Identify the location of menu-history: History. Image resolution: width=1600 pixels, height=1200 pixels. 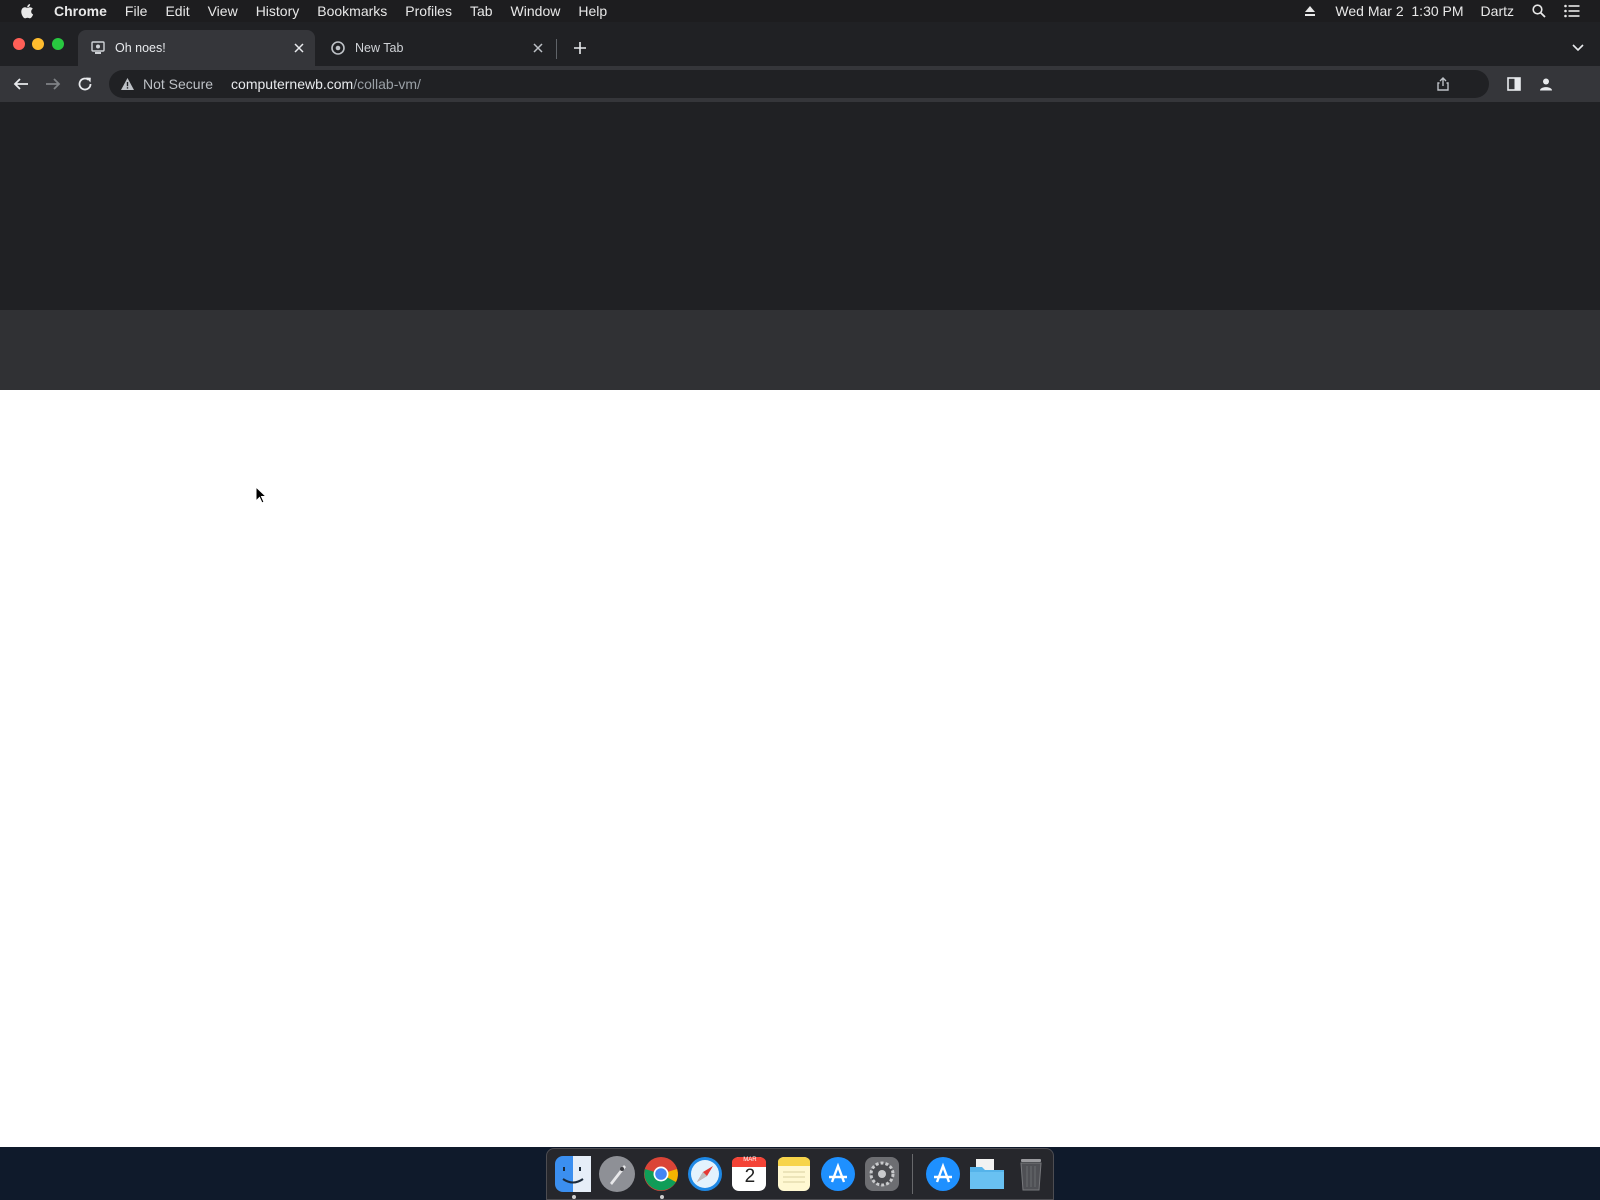
(278, 11).